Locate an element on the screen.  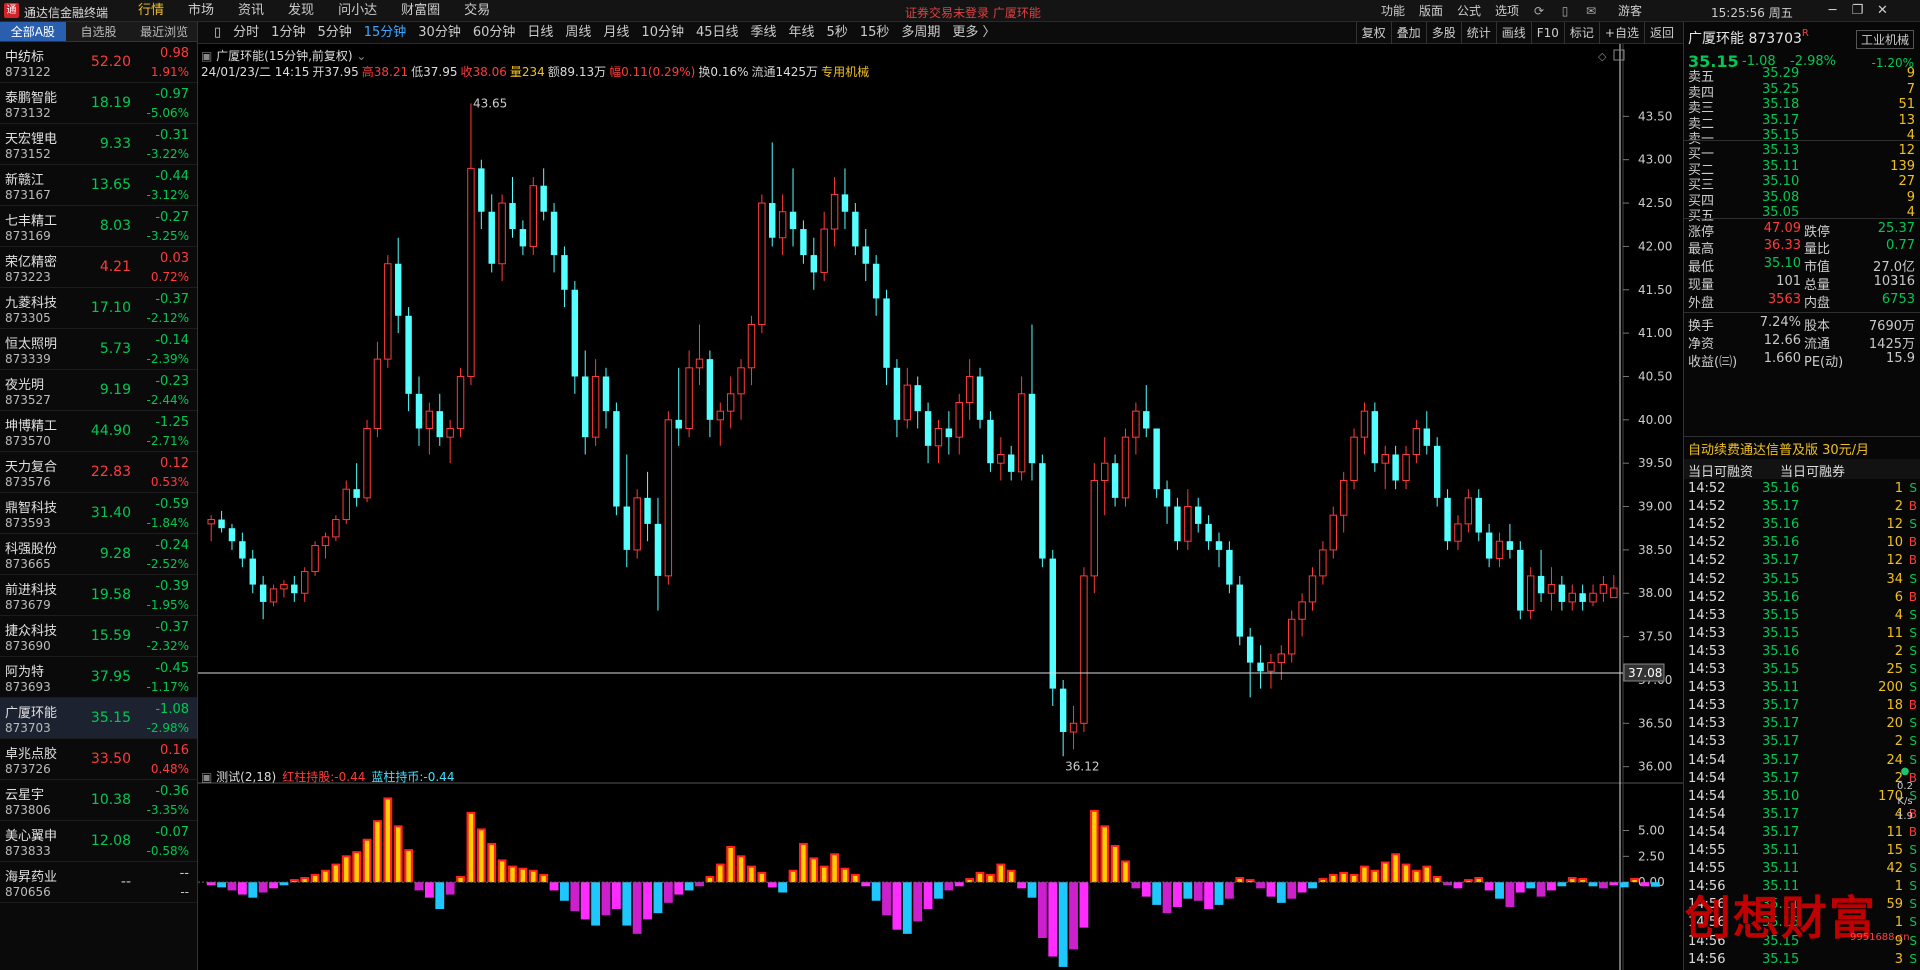
tab-recent: 最近浏览 is located at coordinates (164, 31).